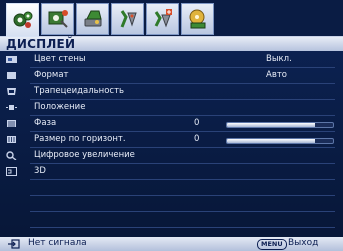  Describe the element at coordinates (171, 92) in the screenshot. I see `menu-item-keystone: Трапецеидальность` at that location.